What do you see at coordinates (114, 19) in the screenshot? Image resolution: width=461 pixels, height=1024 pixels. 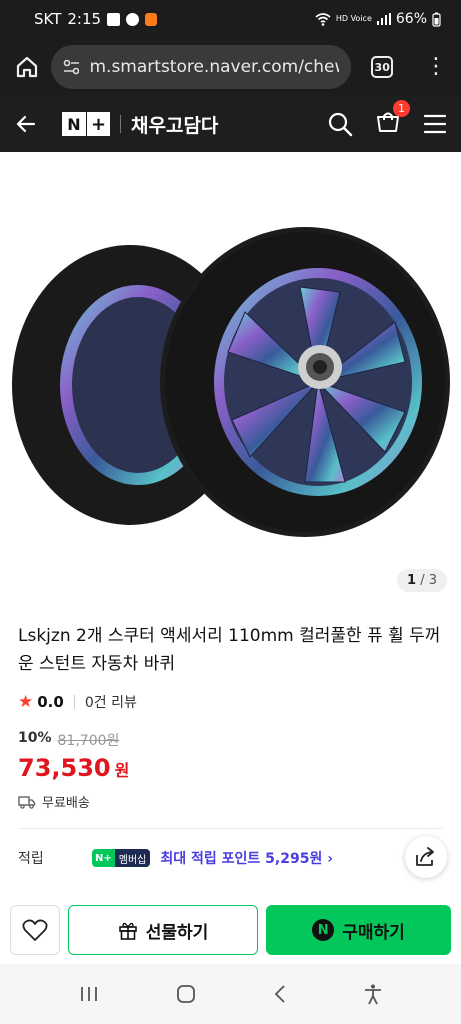 I see `gallery-notification-icon` at bounding box center [114, 19].